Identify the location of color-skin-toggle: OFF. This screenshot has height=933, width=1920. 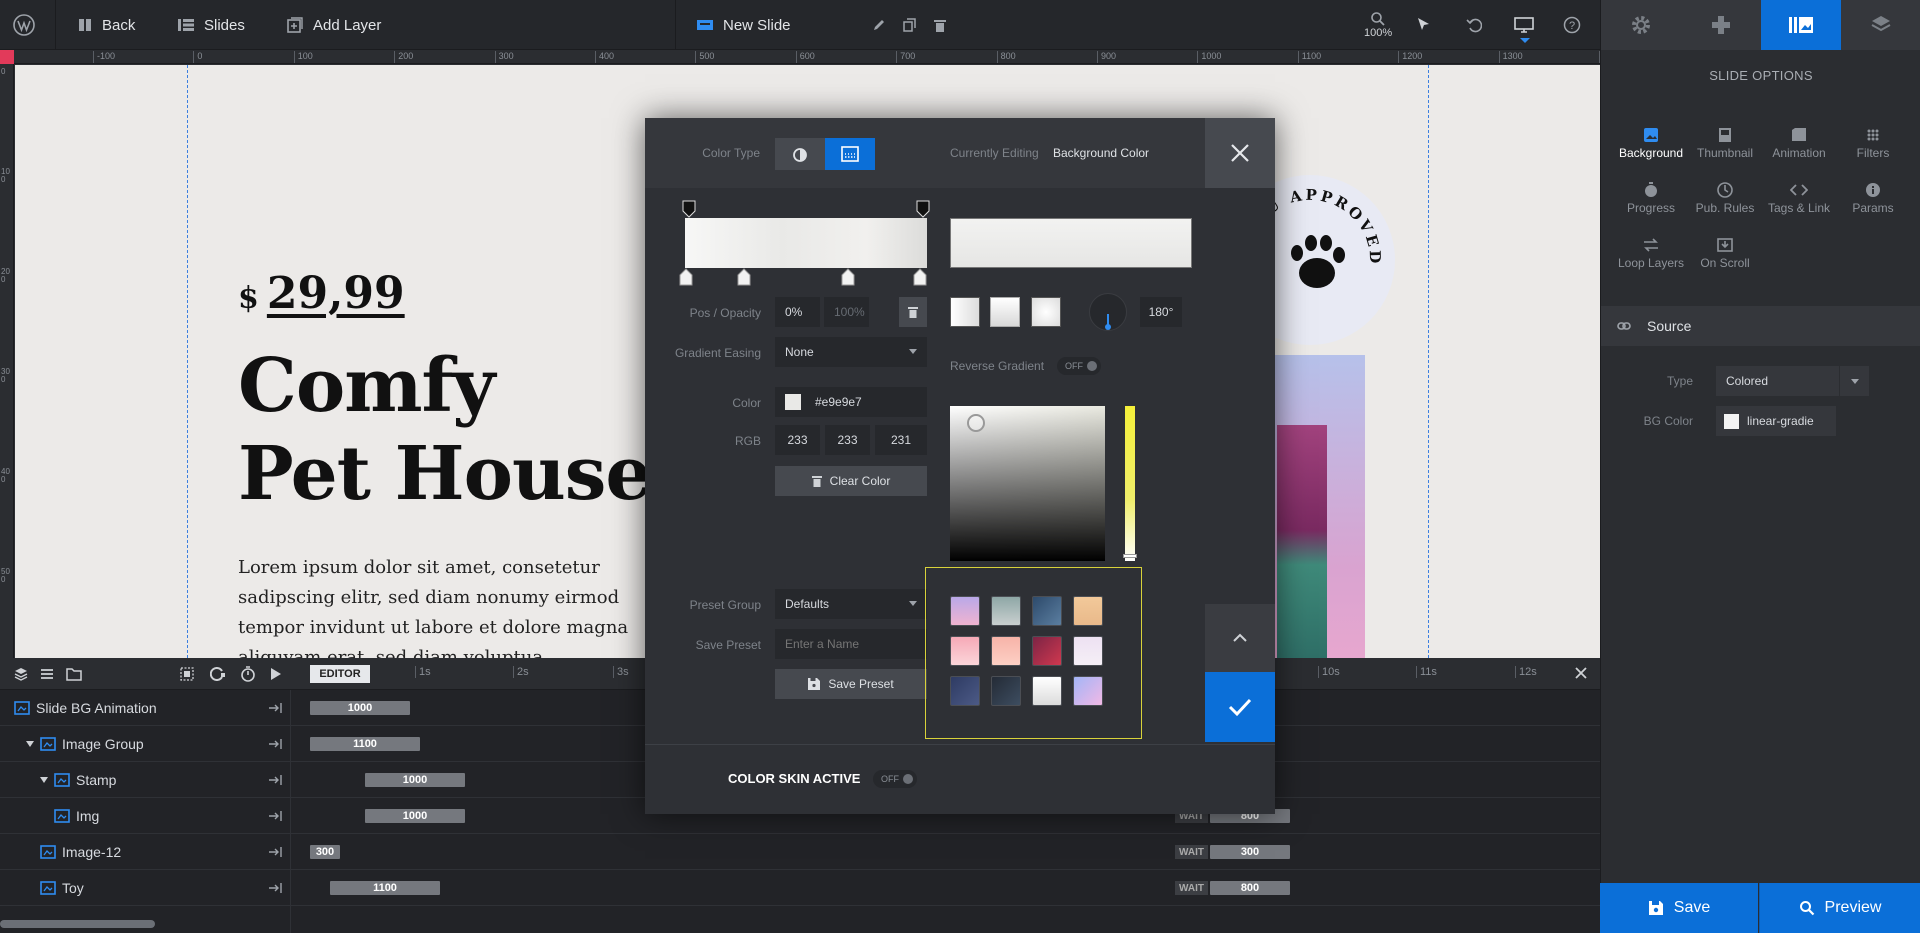
(895, 779).